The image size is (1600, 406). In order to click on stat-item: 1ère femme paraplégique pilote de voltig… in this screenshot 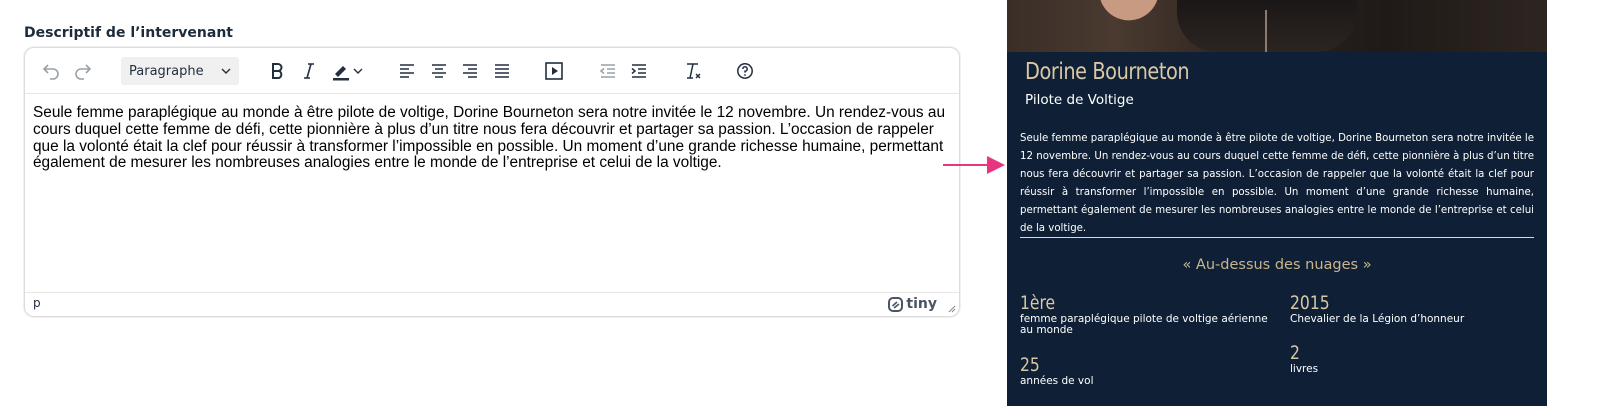, I will do `click(1145, 314)`.